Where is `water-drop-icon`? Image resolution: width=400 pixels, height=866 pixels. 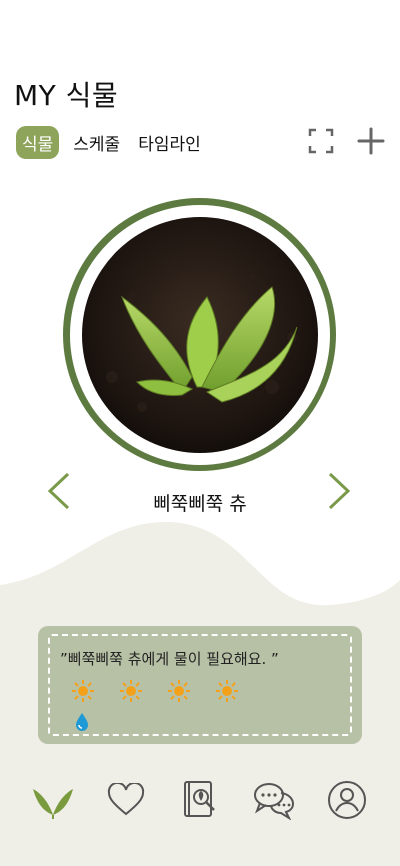
water-drop-icon is located at coordinates (82, 722).